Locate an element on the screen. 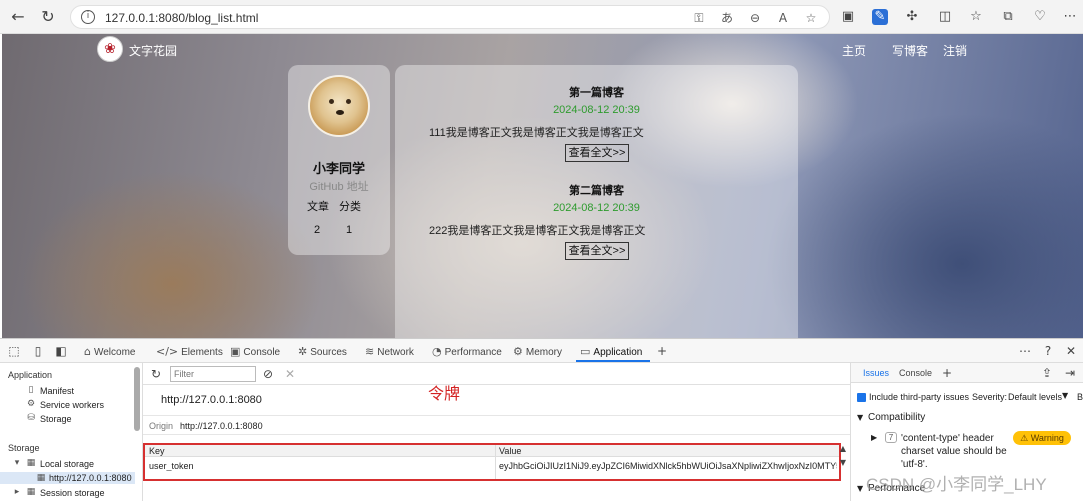 The height and width of the screenshot is (501, 1083). read-aloud-icon: A is located at coordinates (783, 18).